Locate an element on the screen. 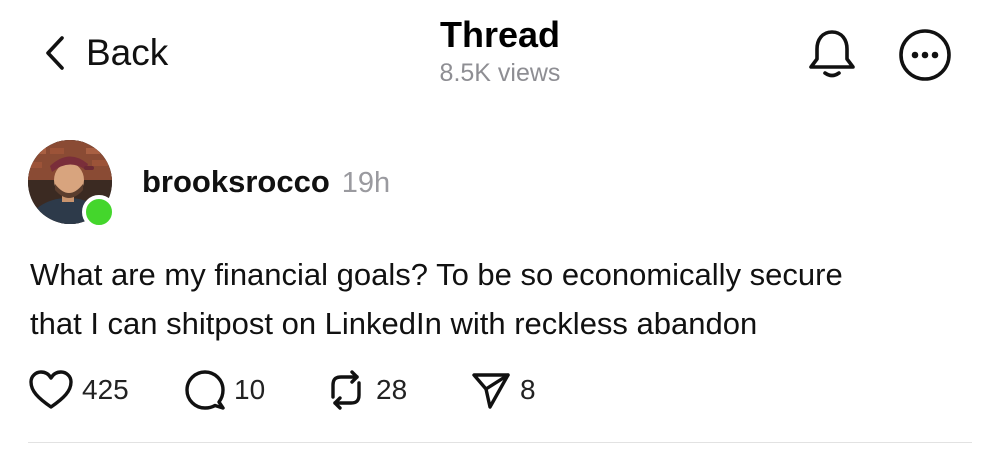 This screenshot has height=474, width=1000. comment-count: 10 is located at coordinates (250, 389).